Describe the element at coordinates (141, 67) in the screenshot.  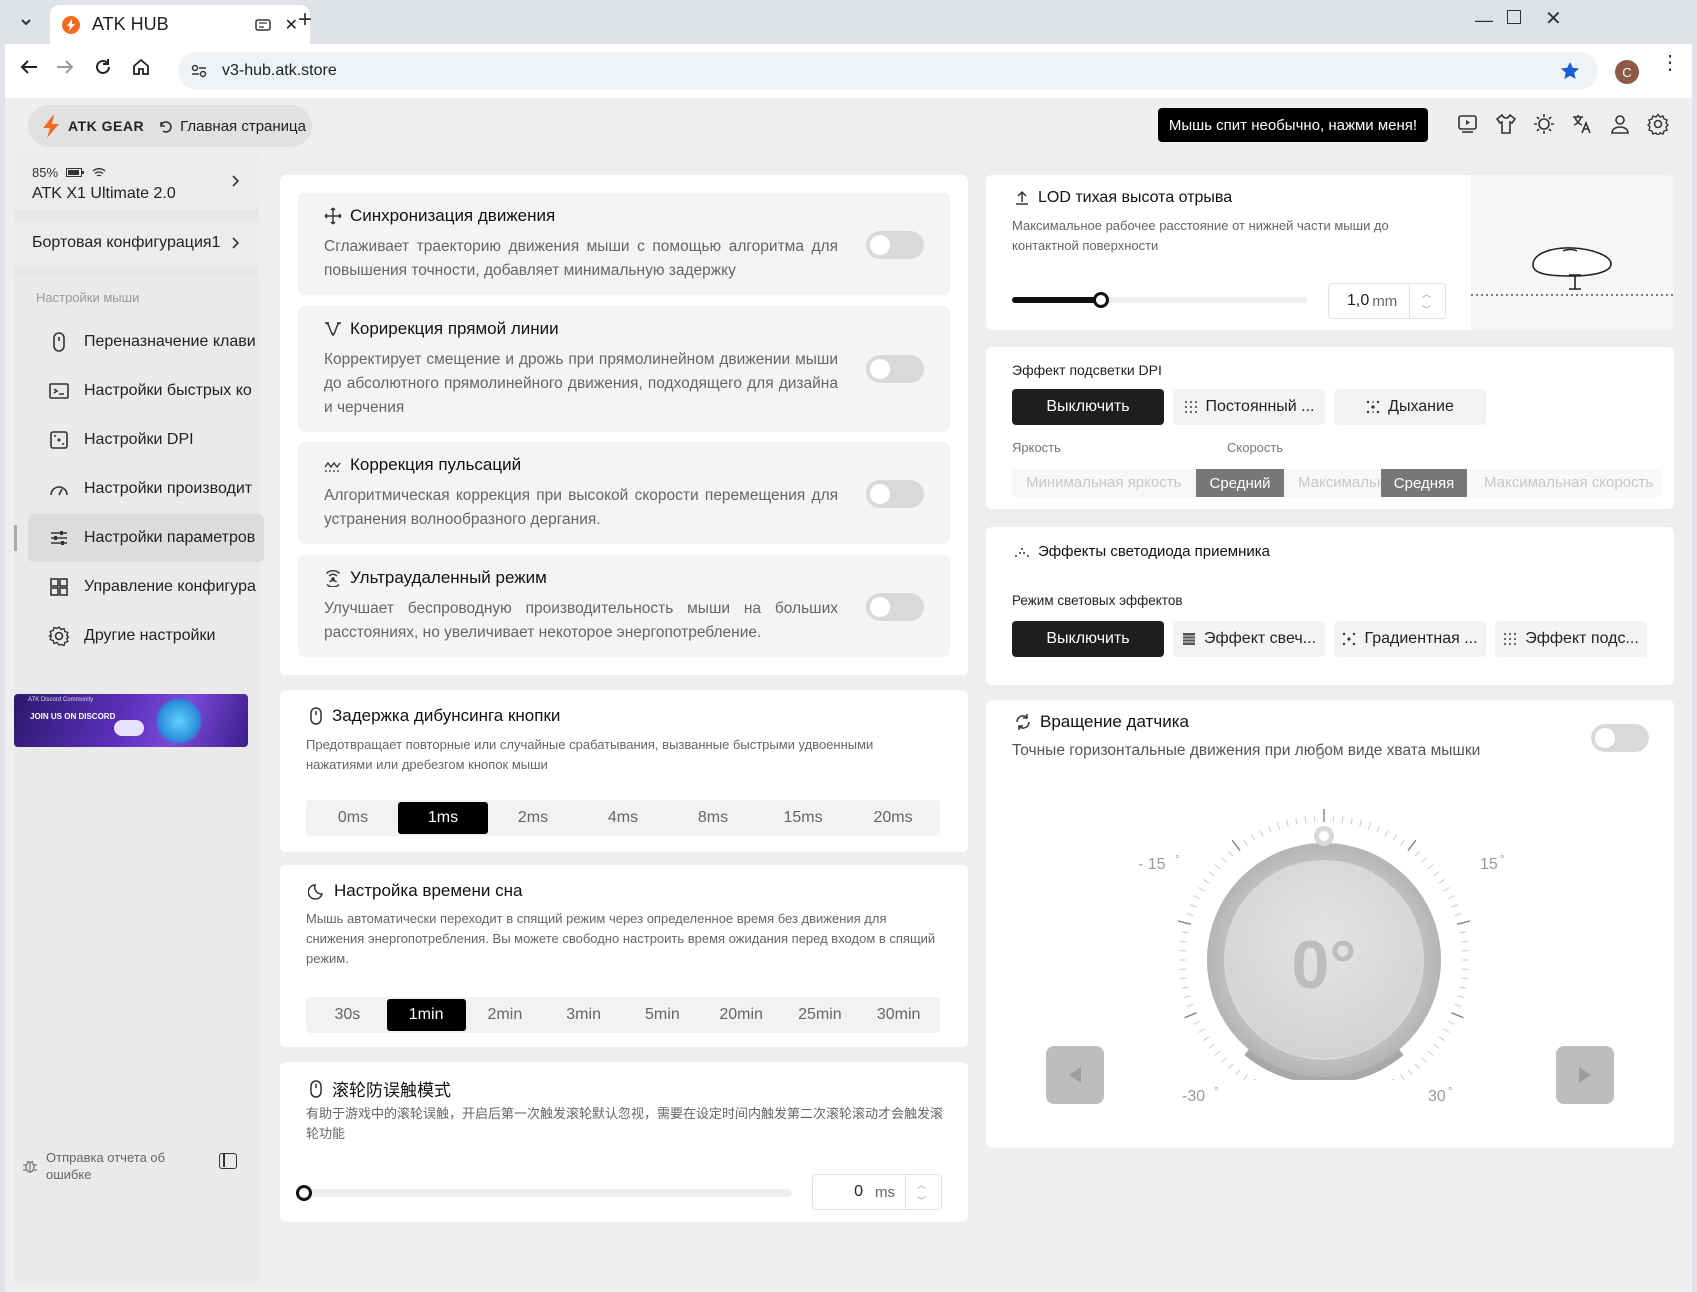
I see `home-icon` at that location.